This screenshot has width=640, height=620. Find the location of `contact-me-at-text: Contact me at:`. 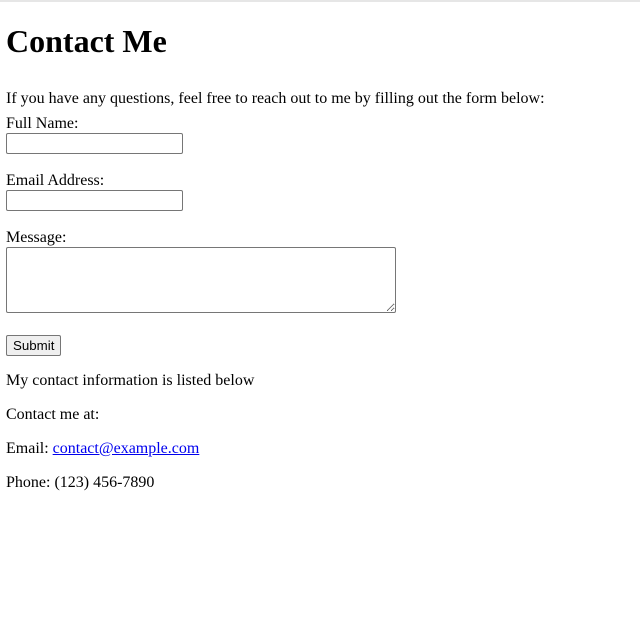

contact-me-at-text: Contact me at: is located at coordinates (53, 414).